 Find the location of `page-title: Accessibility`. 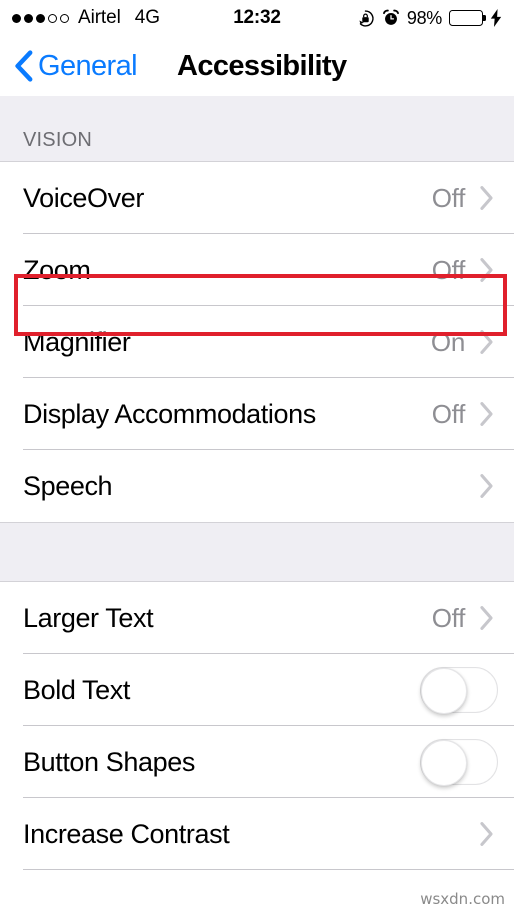

page-title: Accessibility is located at coordinates (261, 65).